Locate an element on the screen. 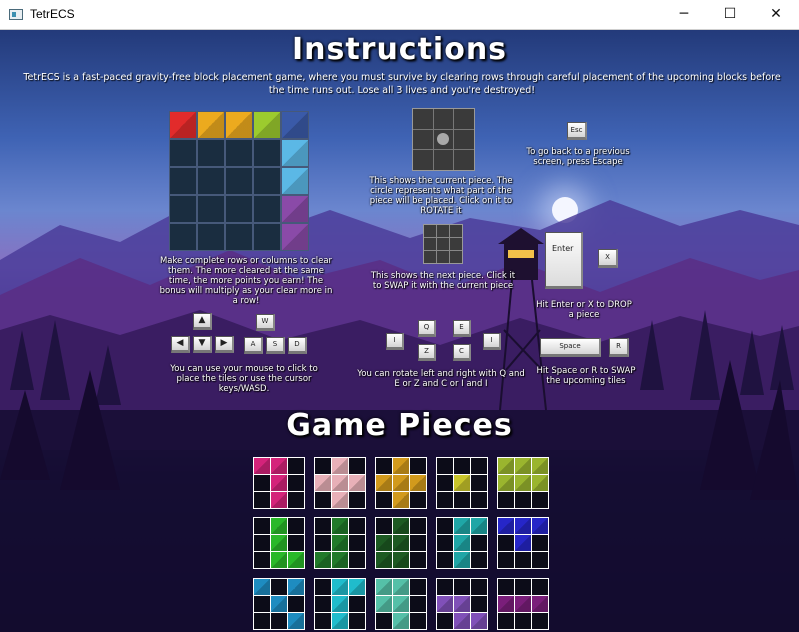 Image resolution: width=799 pixels, height=632 pixels. a-key-icon: A is located at coordinates (253, 345).